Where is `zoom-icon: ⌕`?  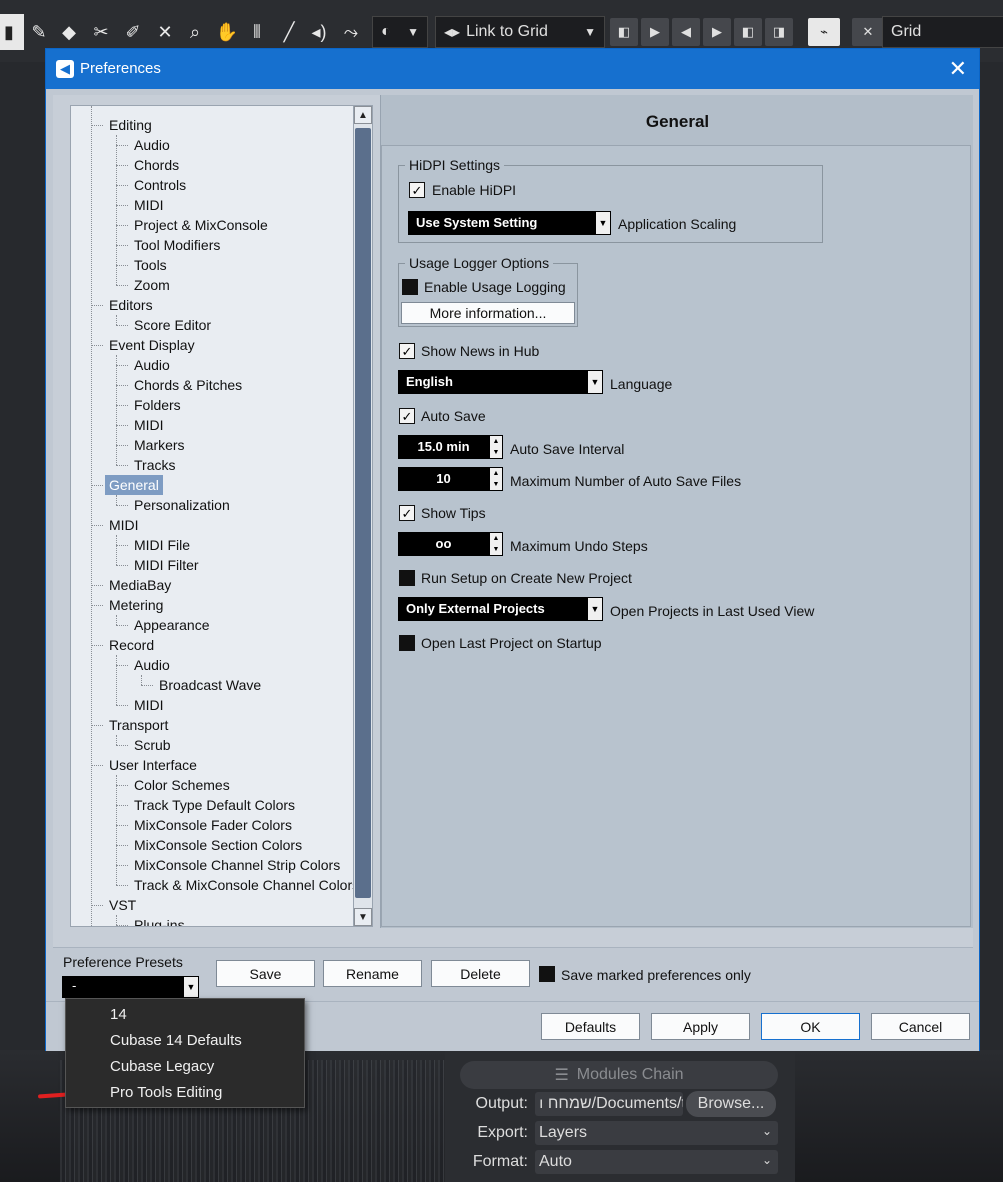 zoom-icon: ⌕ is located at coordinates (195, 32).